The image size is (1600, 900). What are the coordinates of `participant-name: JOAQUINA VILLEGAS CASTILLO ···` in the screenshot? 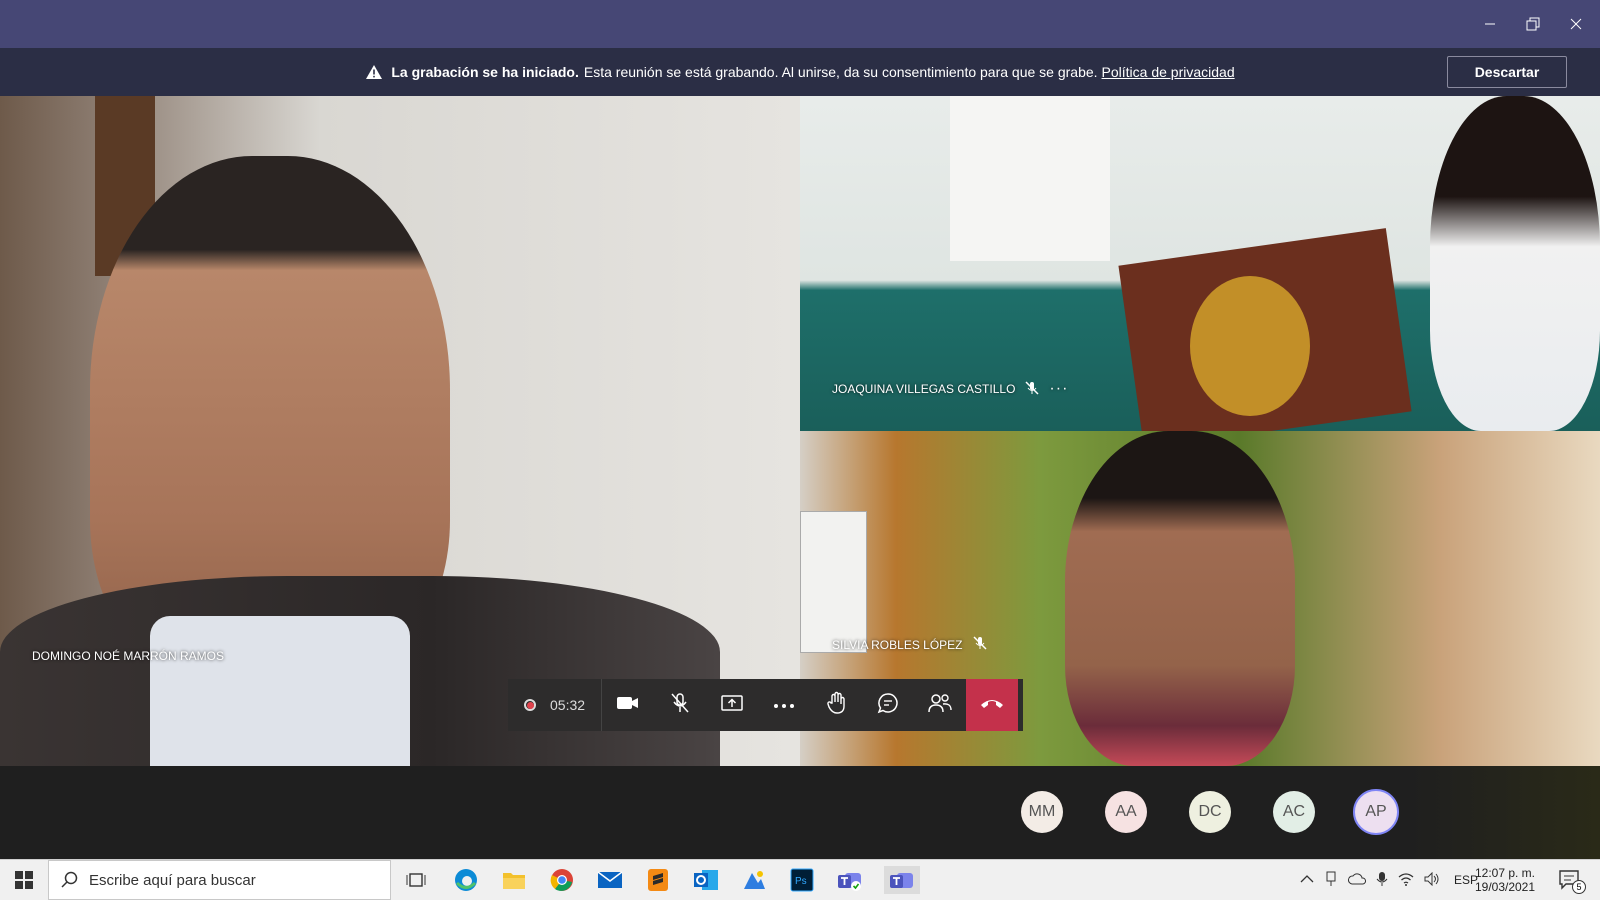 It's located at (950, 389).